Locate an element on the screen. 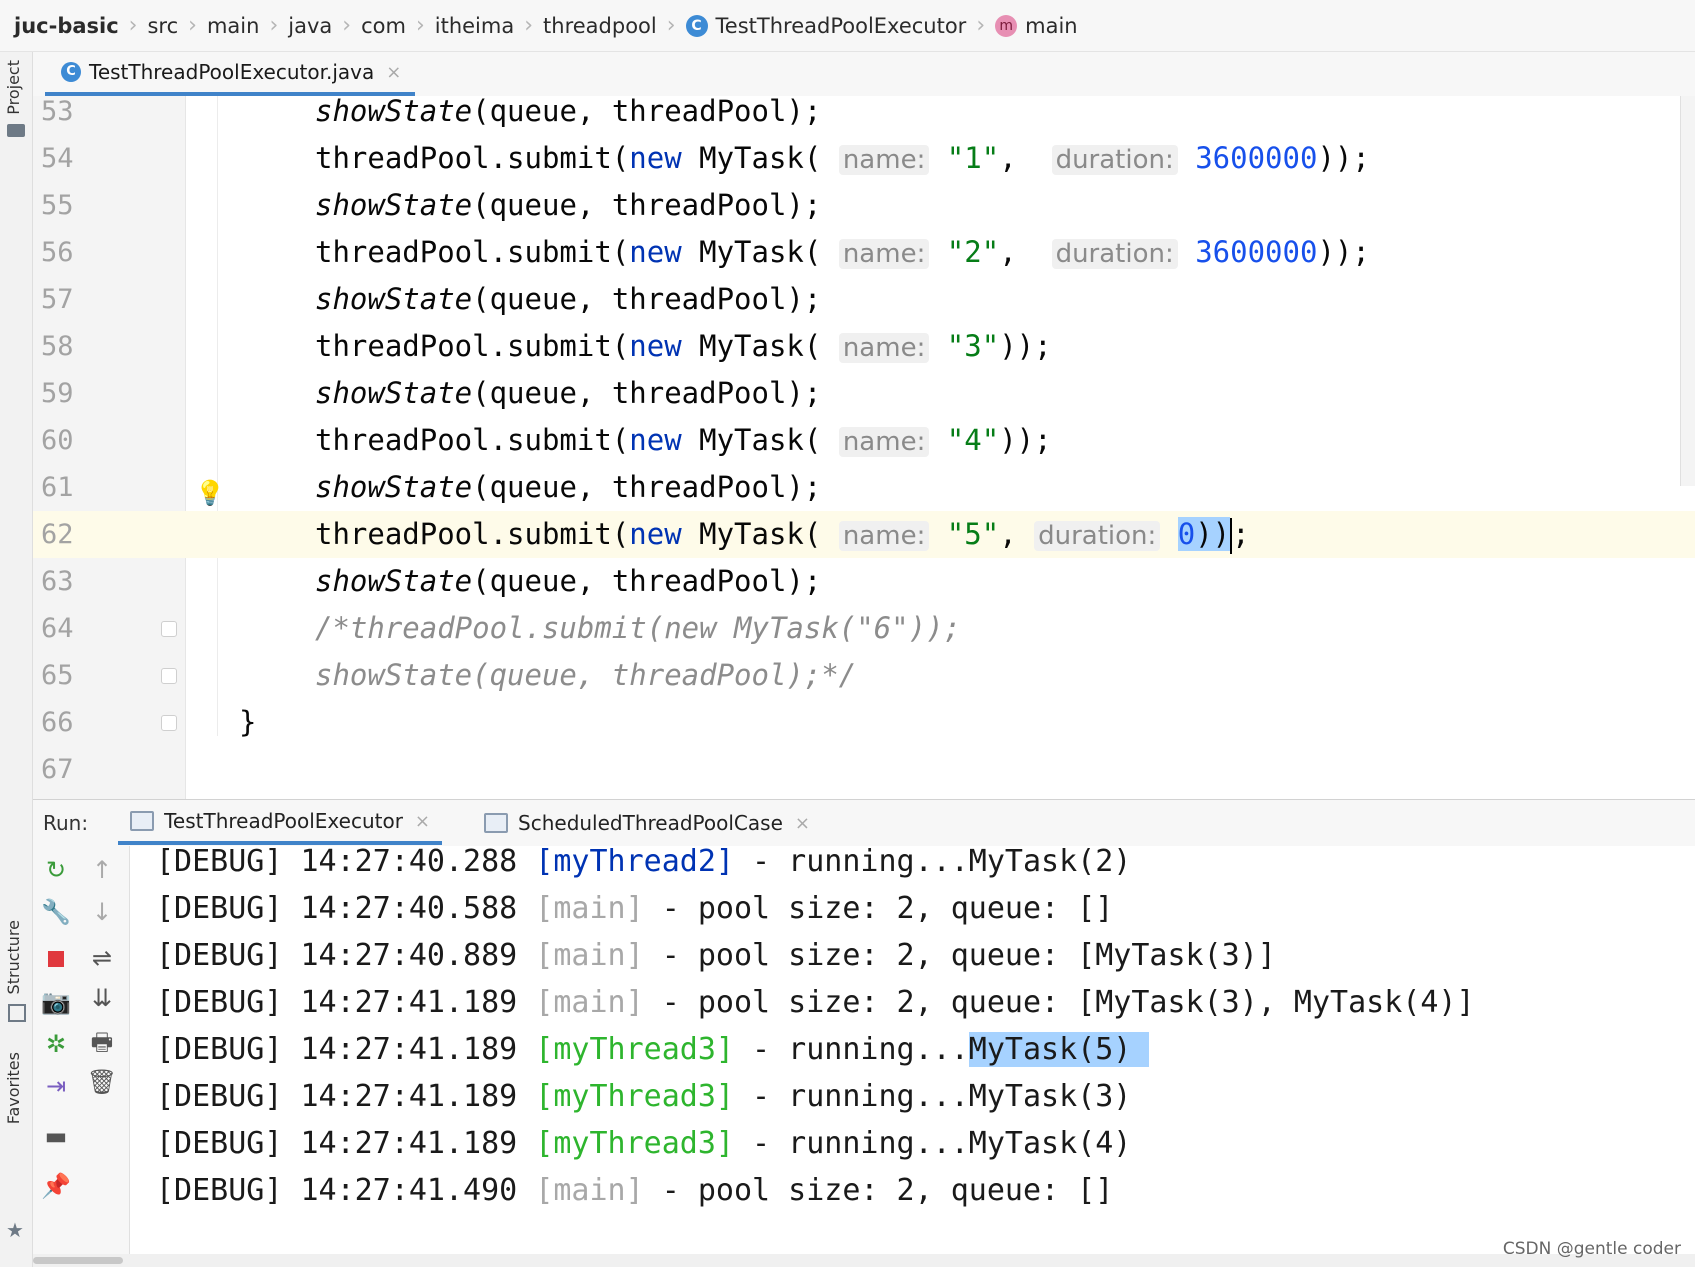 The image size is (1695, 1267). log-message: - running...MyTask(2) is located at coordinates (932, 861).